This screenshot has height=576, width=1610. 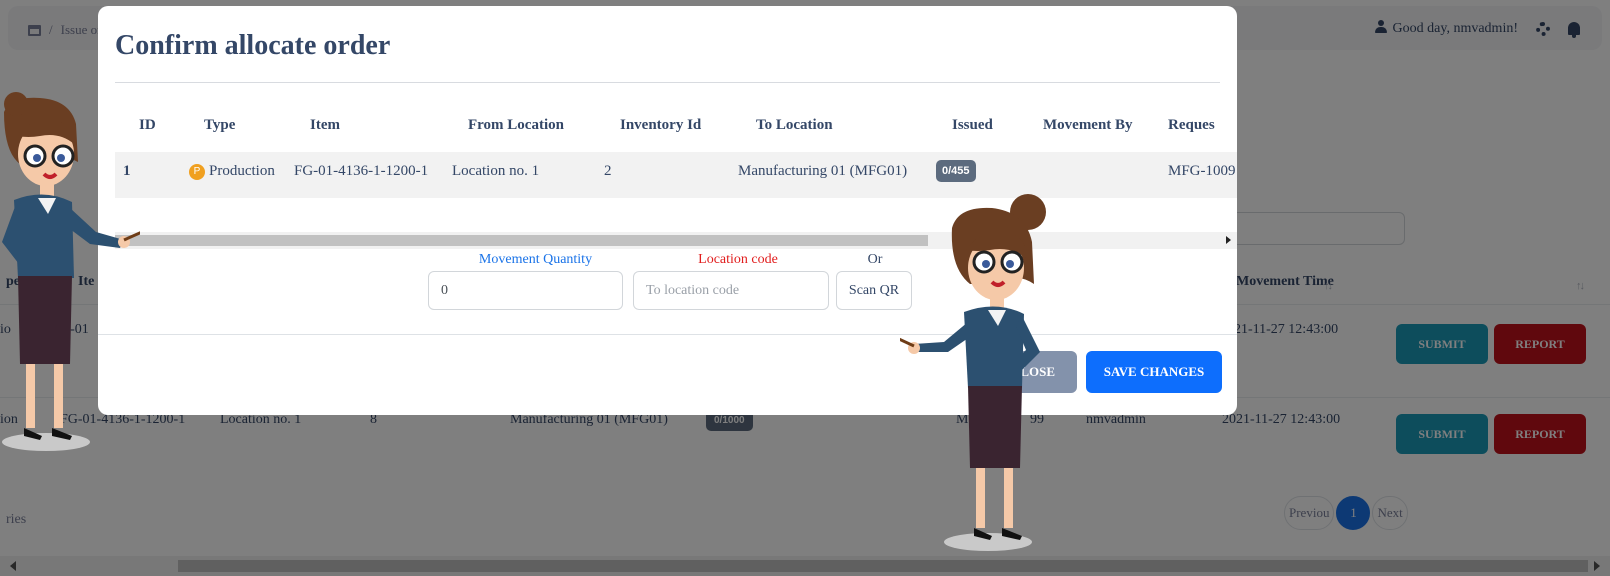 I want to click on col-inventory-id: Inventory Id, so click(x=661, y=125).